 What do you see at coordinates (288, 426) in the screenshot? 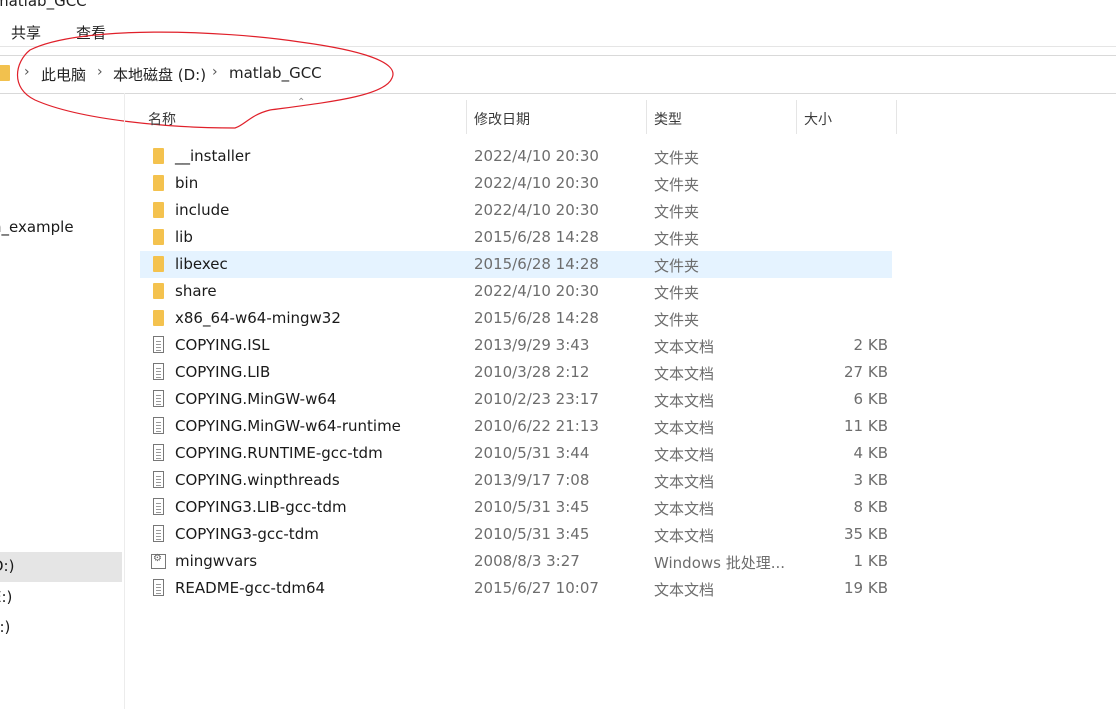
I see `file-name: COPYING.MinGW-w64-runtime` at bounding box center [288, 426].